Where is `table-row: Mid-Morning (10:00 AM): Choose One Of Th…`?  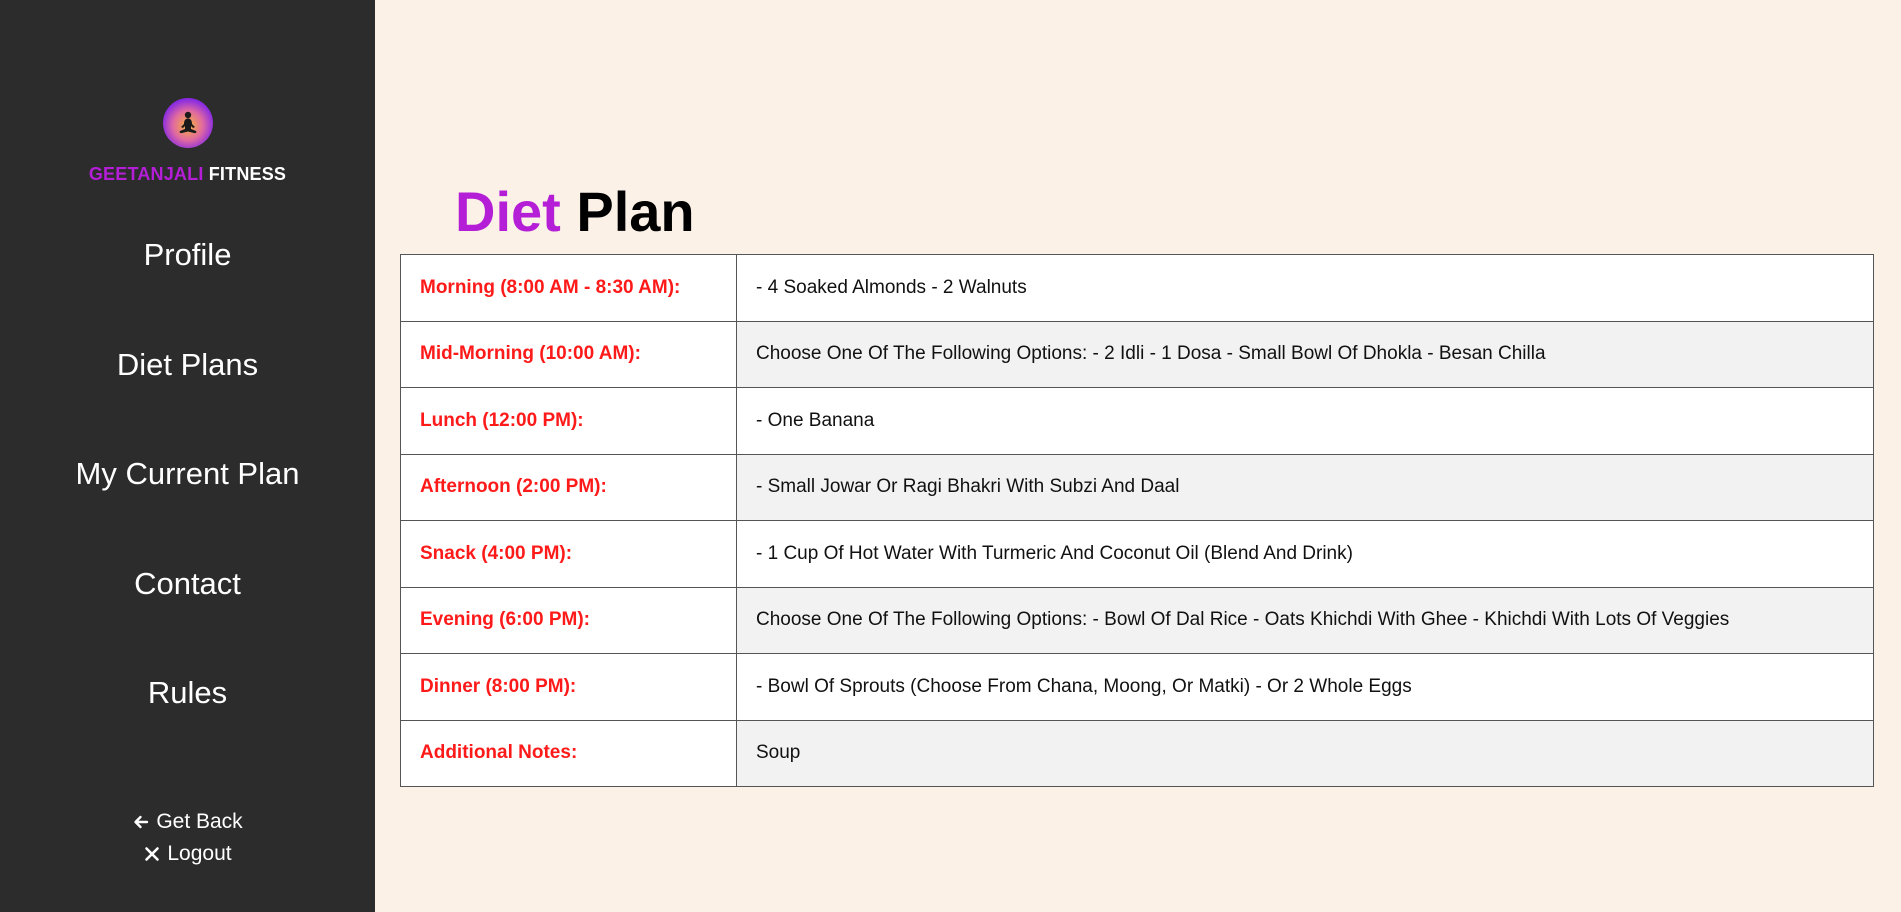
table-row: Mid-Morning (10:00 AM): Choose One Of Th… is located at coordinates (1137, 354).